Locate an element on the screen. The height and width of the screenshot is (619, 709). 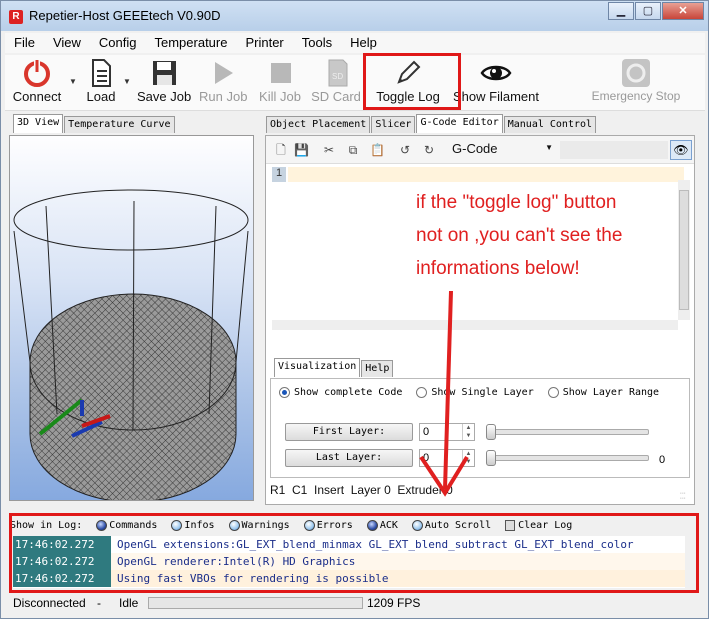
tab-help: Help is located at coordinates (377, 368).